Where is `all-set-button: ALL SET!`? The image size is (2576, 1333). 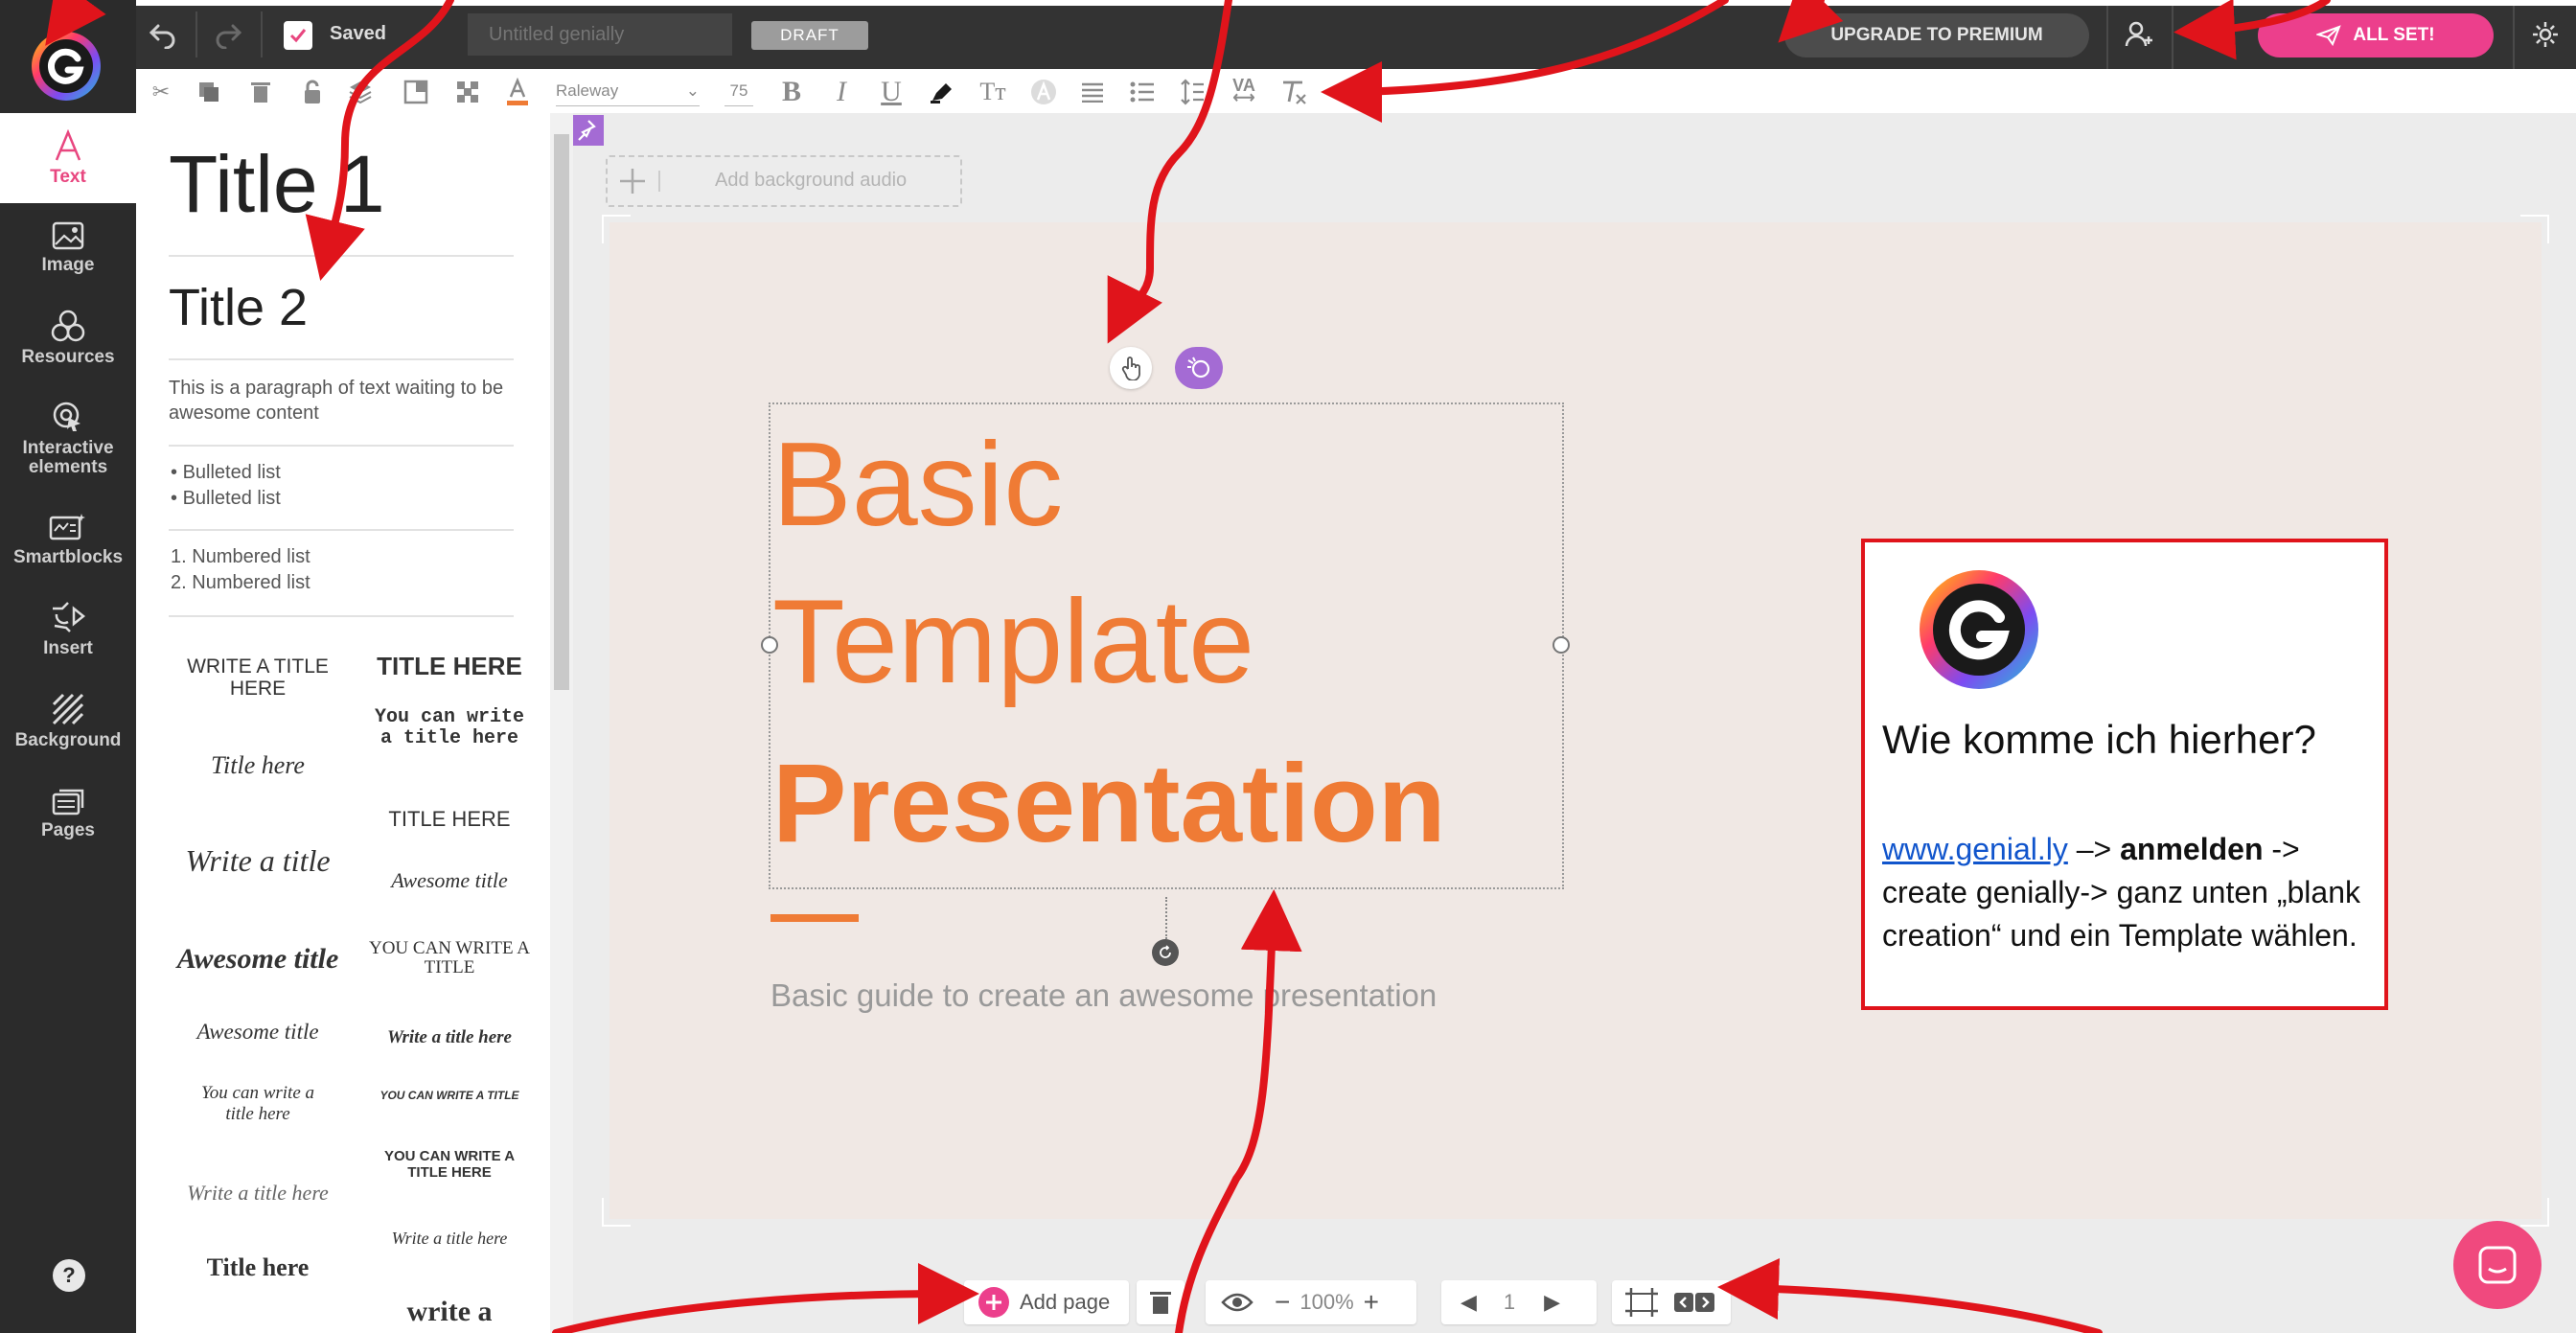 all-set-button: ALL SET! is located at coordinates (2376, 35).